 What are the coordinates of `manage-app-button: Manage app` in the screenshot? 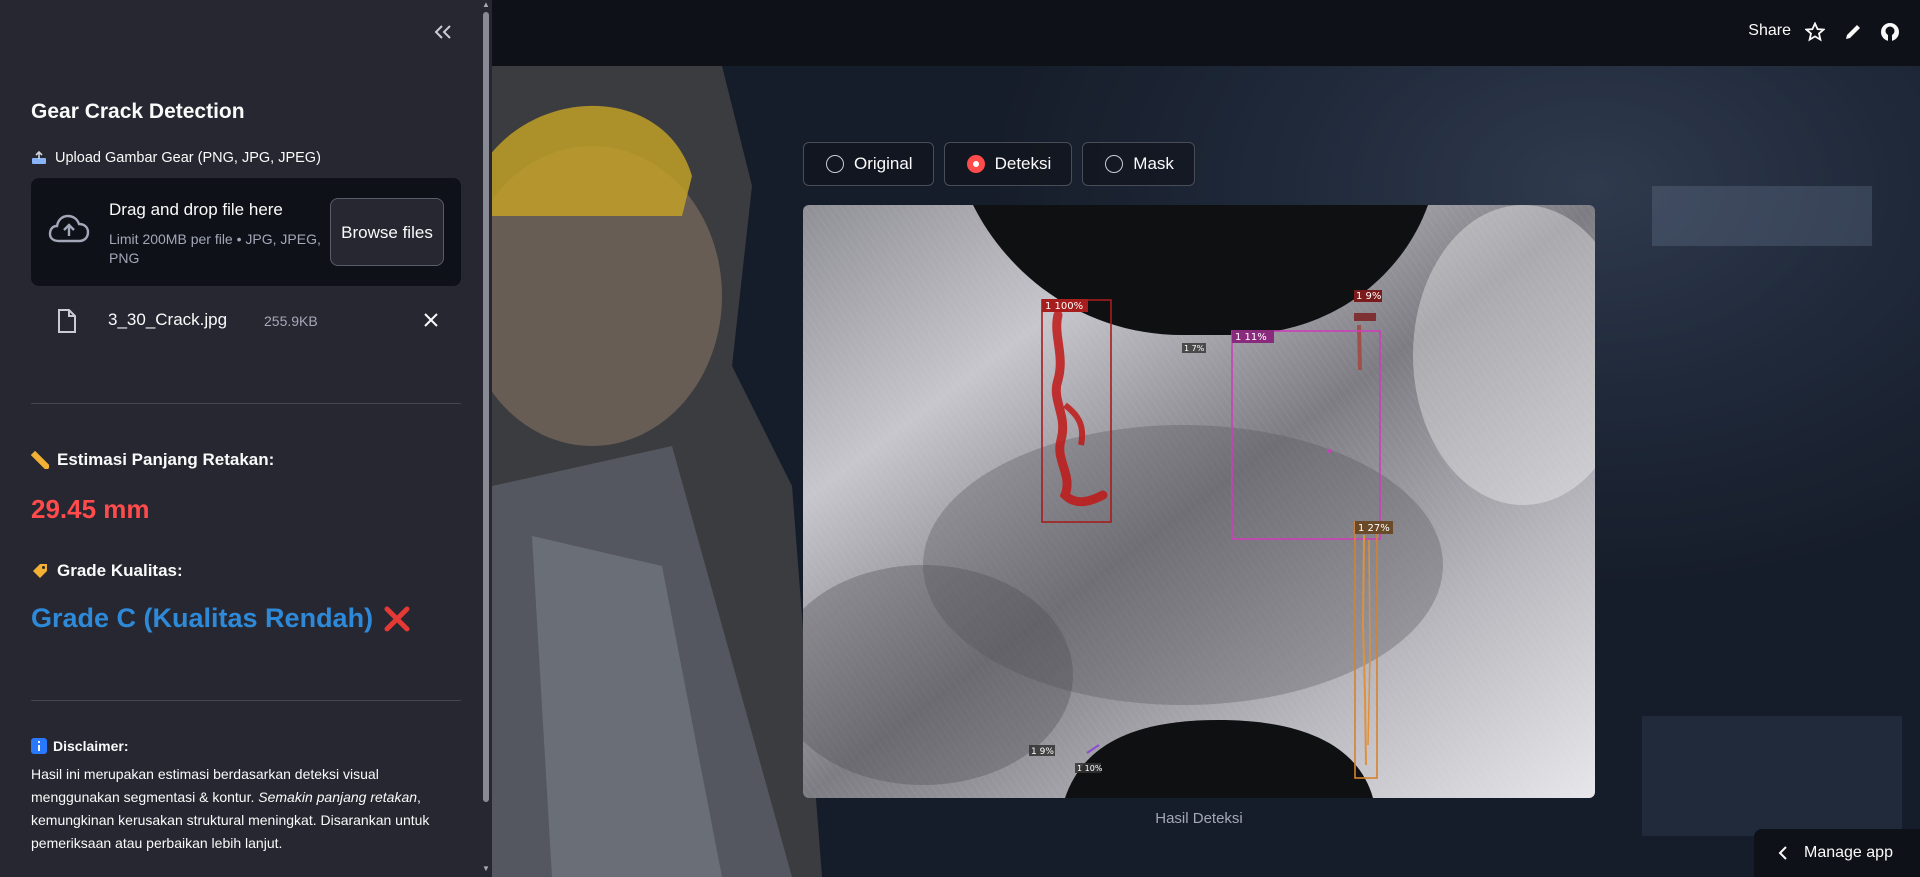 It's located at (1837, 853).